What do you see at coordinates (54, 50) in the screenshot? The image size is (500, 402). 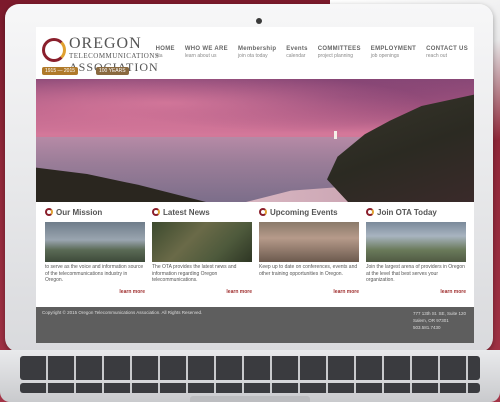 I see `ota-logo-icon` at bounding box center [54, 50].